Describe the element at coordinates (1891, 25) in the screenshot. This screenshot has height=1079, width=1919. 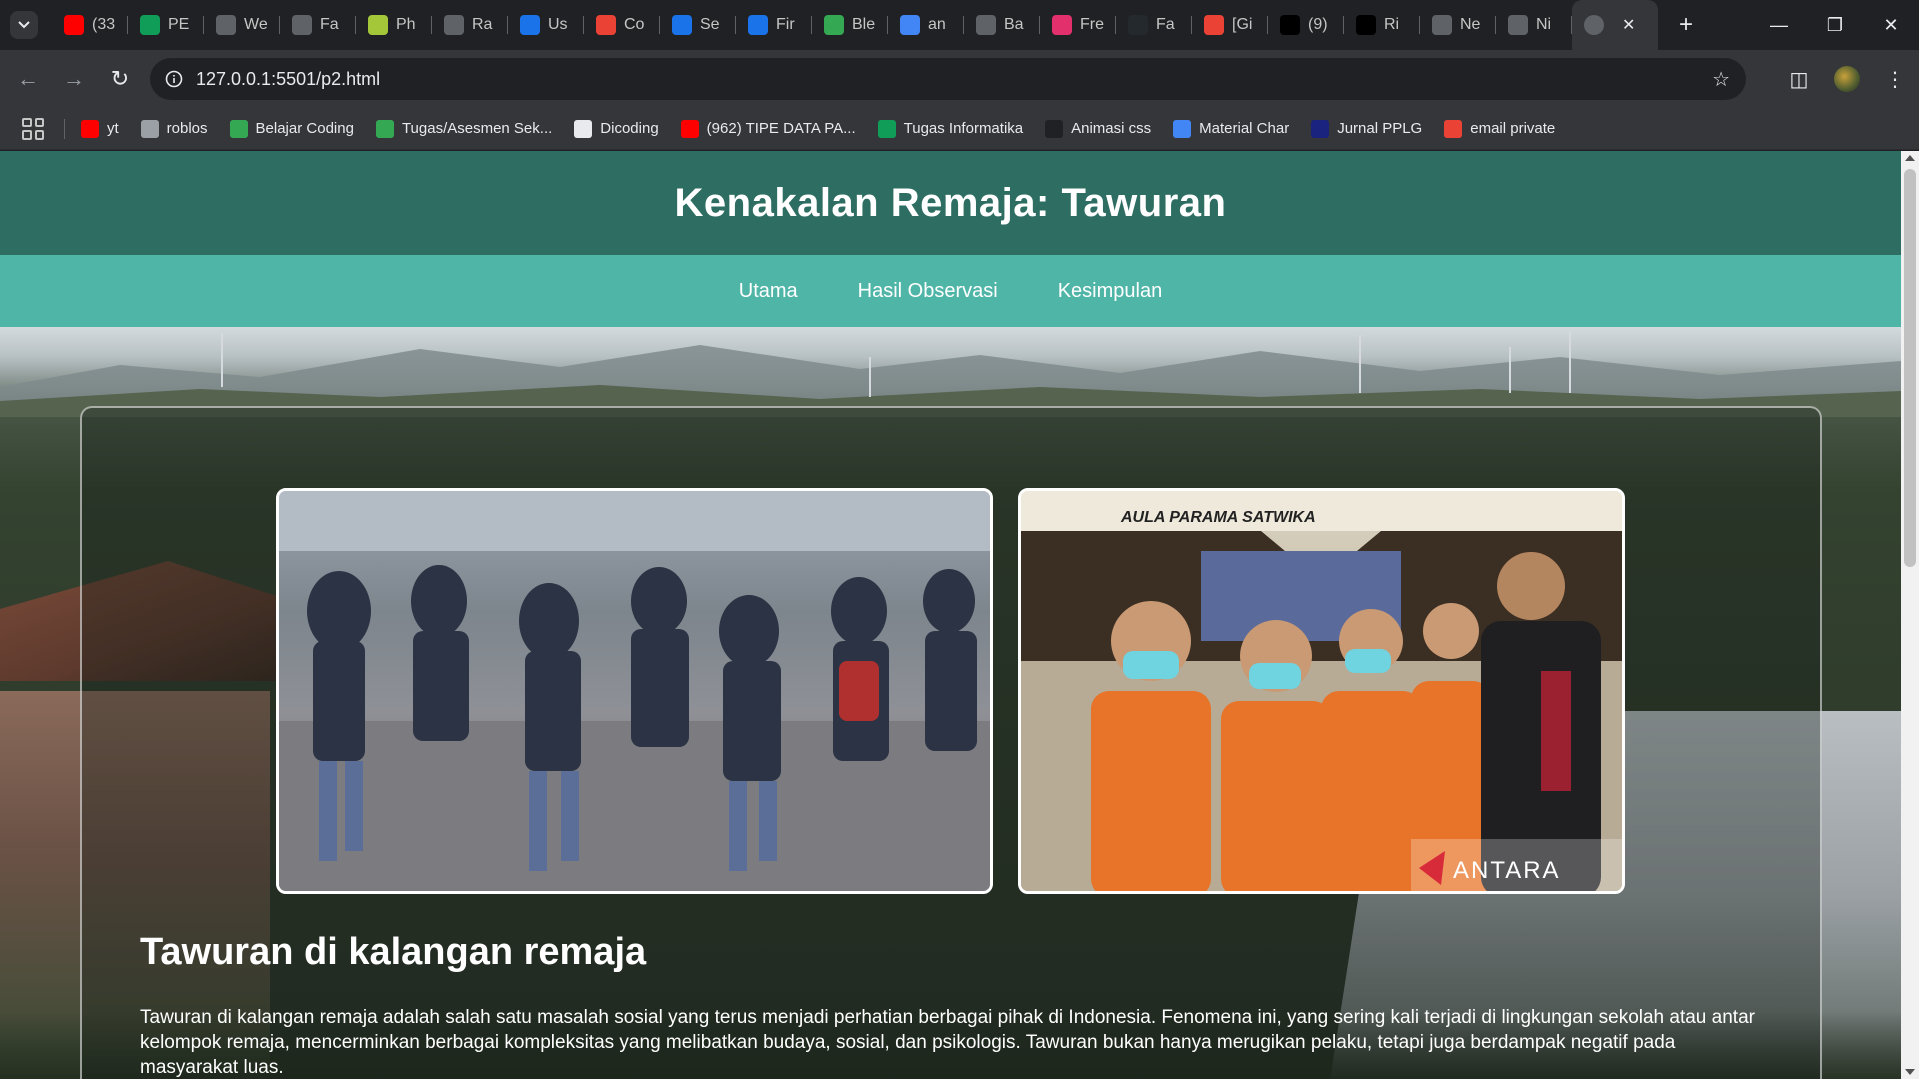
I see `close-window-button: ✕` at that location.